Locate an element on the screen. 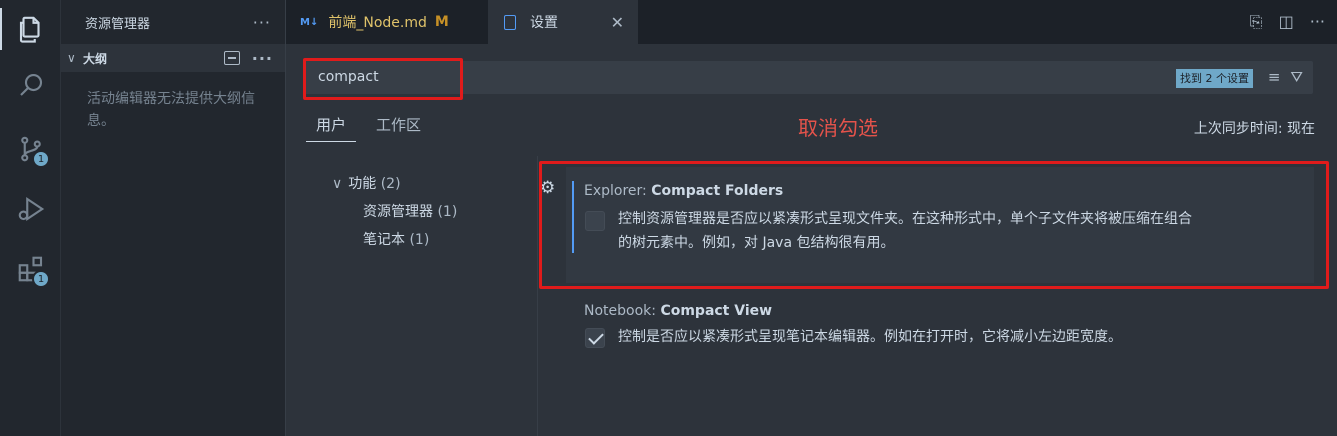 This screenshot has height=436, width=1337. focus-indicator is located at coordinates (573, 217).